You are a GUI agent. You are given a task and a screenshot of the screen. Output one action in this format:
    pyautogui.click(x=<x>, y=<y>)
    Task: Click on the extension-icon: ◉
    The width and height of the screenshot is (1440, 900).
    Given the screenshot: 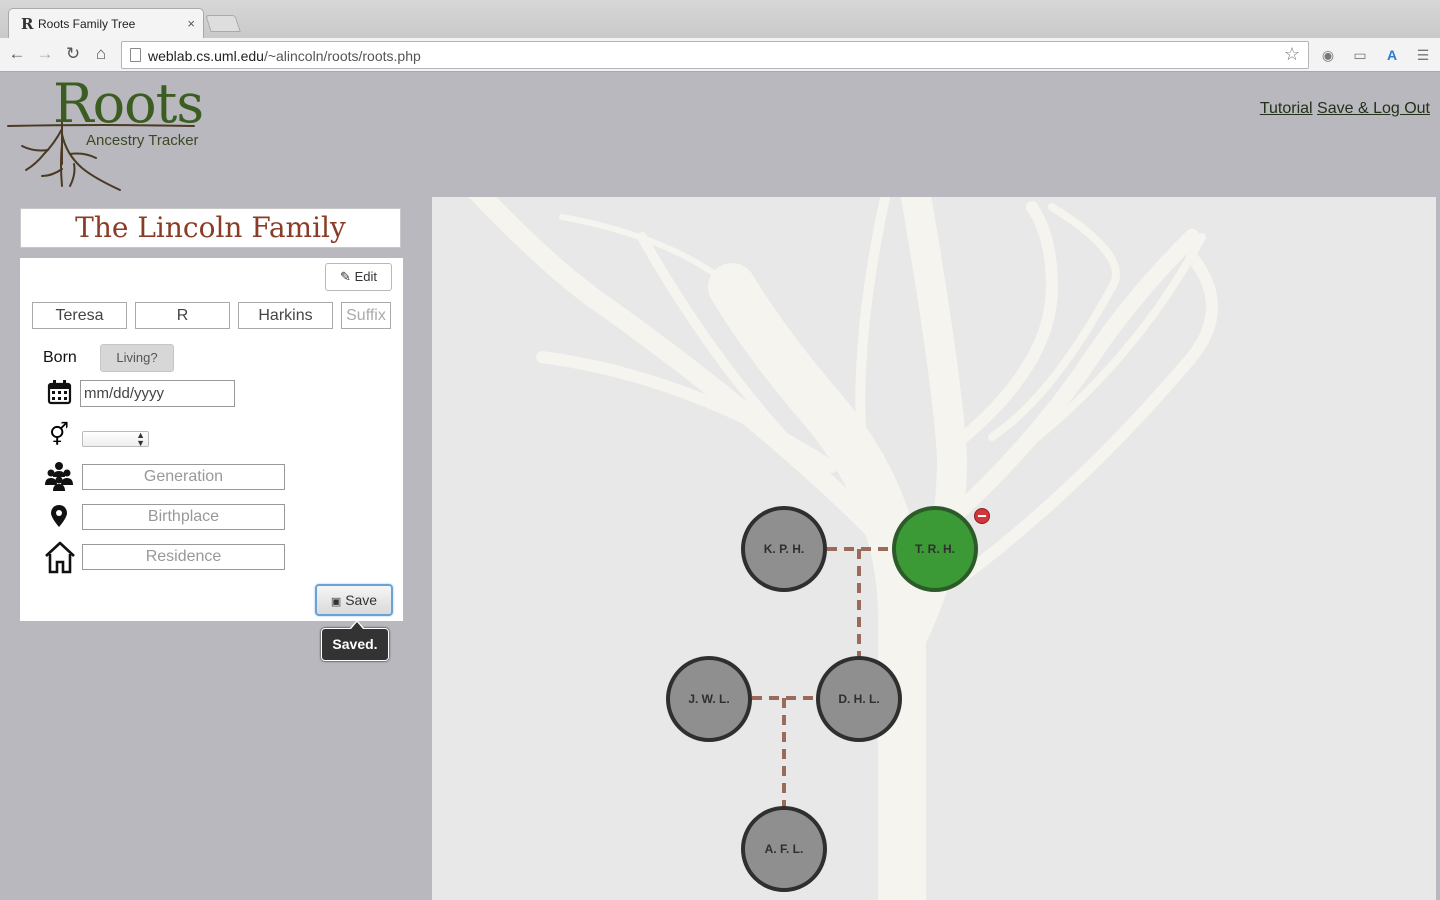 What is the action you would take?
    pyautogui.click(x=1328, y=55)
    